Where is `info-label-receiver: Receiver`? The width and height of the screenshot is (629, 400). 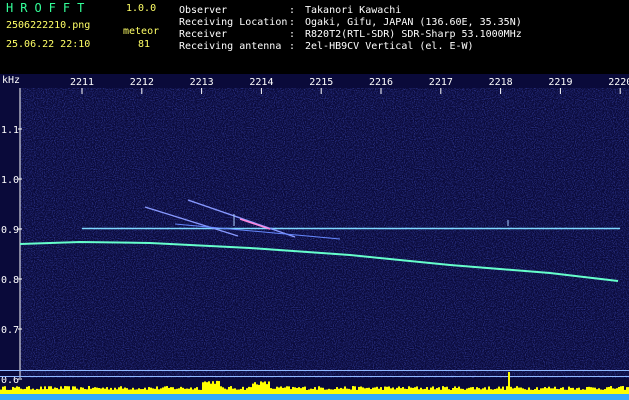 info-label-receiver: Receiver is located at coordinates (203, 34).